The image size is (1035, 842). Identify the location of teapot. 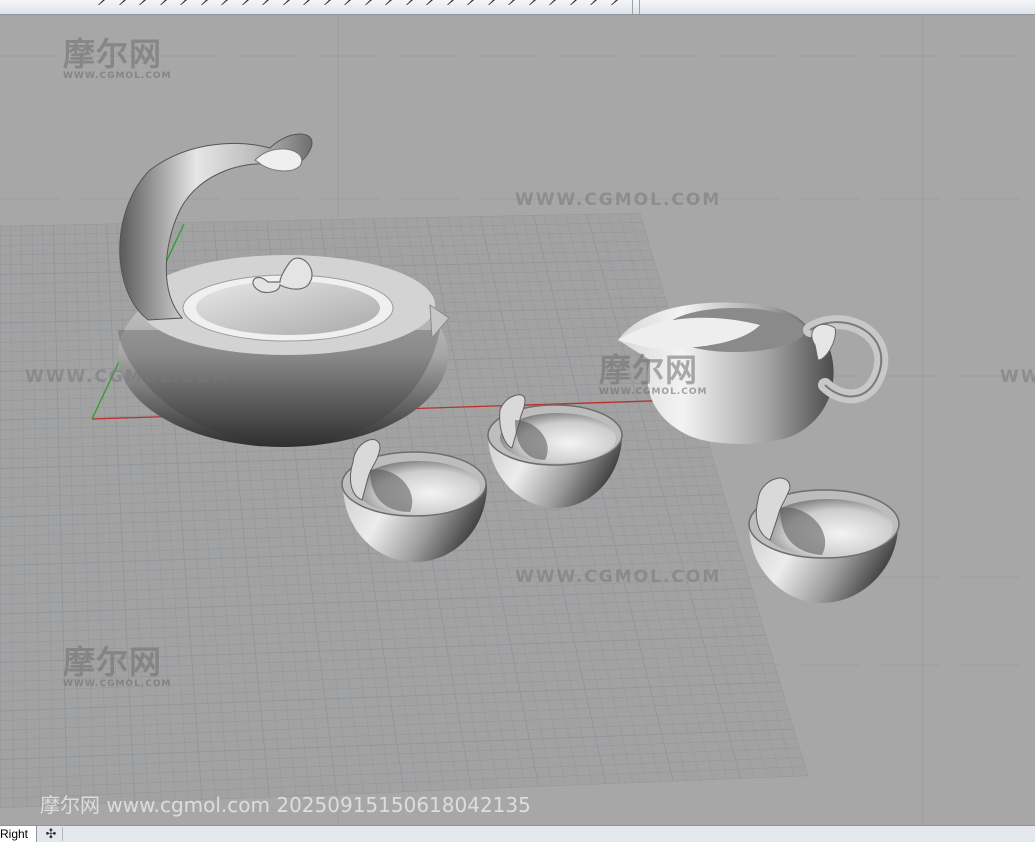
(284, 290).